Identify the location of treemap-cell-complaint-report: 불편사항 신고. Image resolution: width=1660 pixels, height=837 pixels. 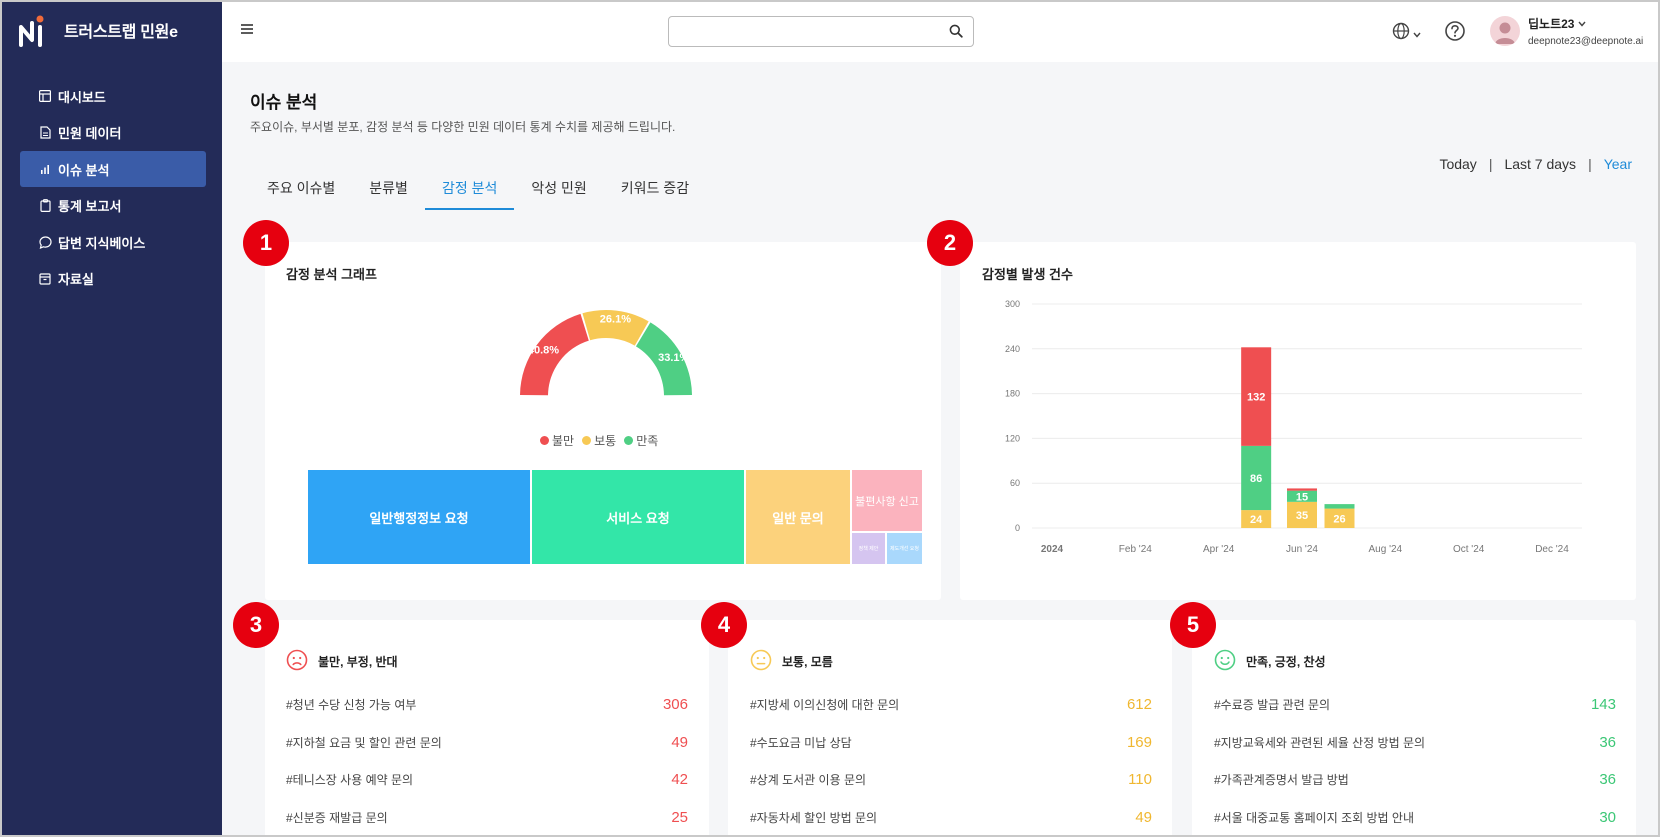
(887, 500).